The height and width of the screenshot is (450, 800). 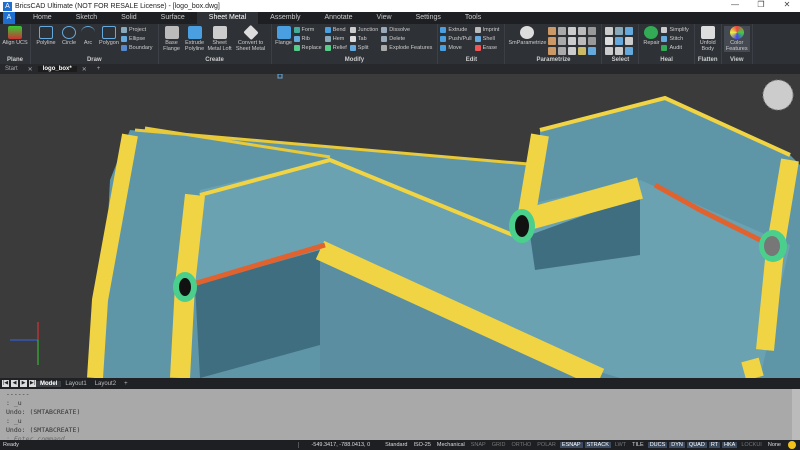 What do you see at coordinates (396, 445) in the screenshot?
I see `status-toggle-standard: Standard` at bounding box center [396, 445].